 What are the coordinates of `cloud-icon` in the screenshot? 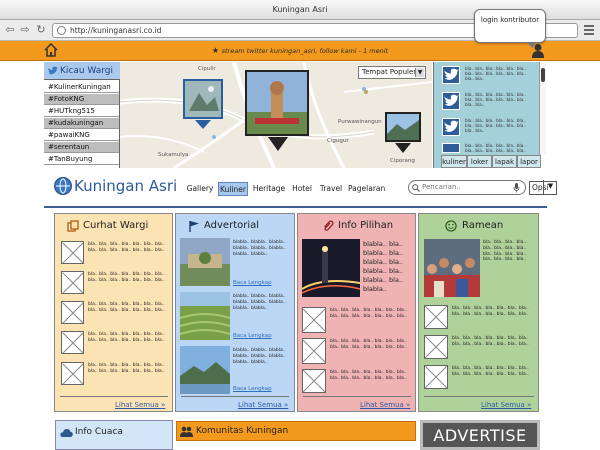 It's located at (66, 433).